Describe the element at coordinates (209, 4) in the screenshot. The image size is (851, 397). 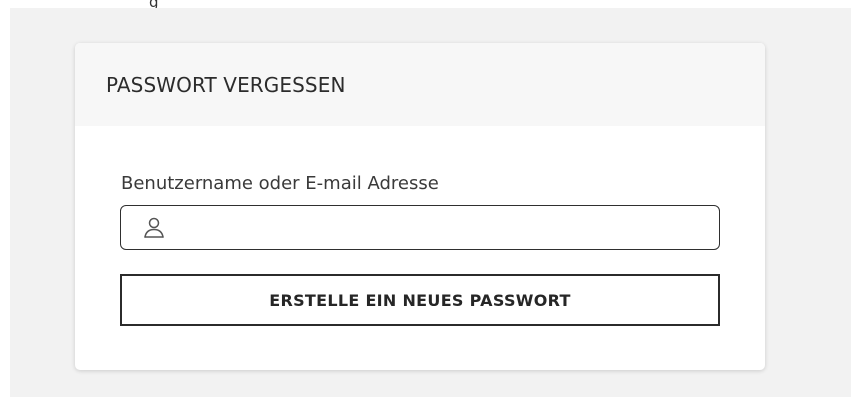
I see `cropped-top-text: g` at that location.